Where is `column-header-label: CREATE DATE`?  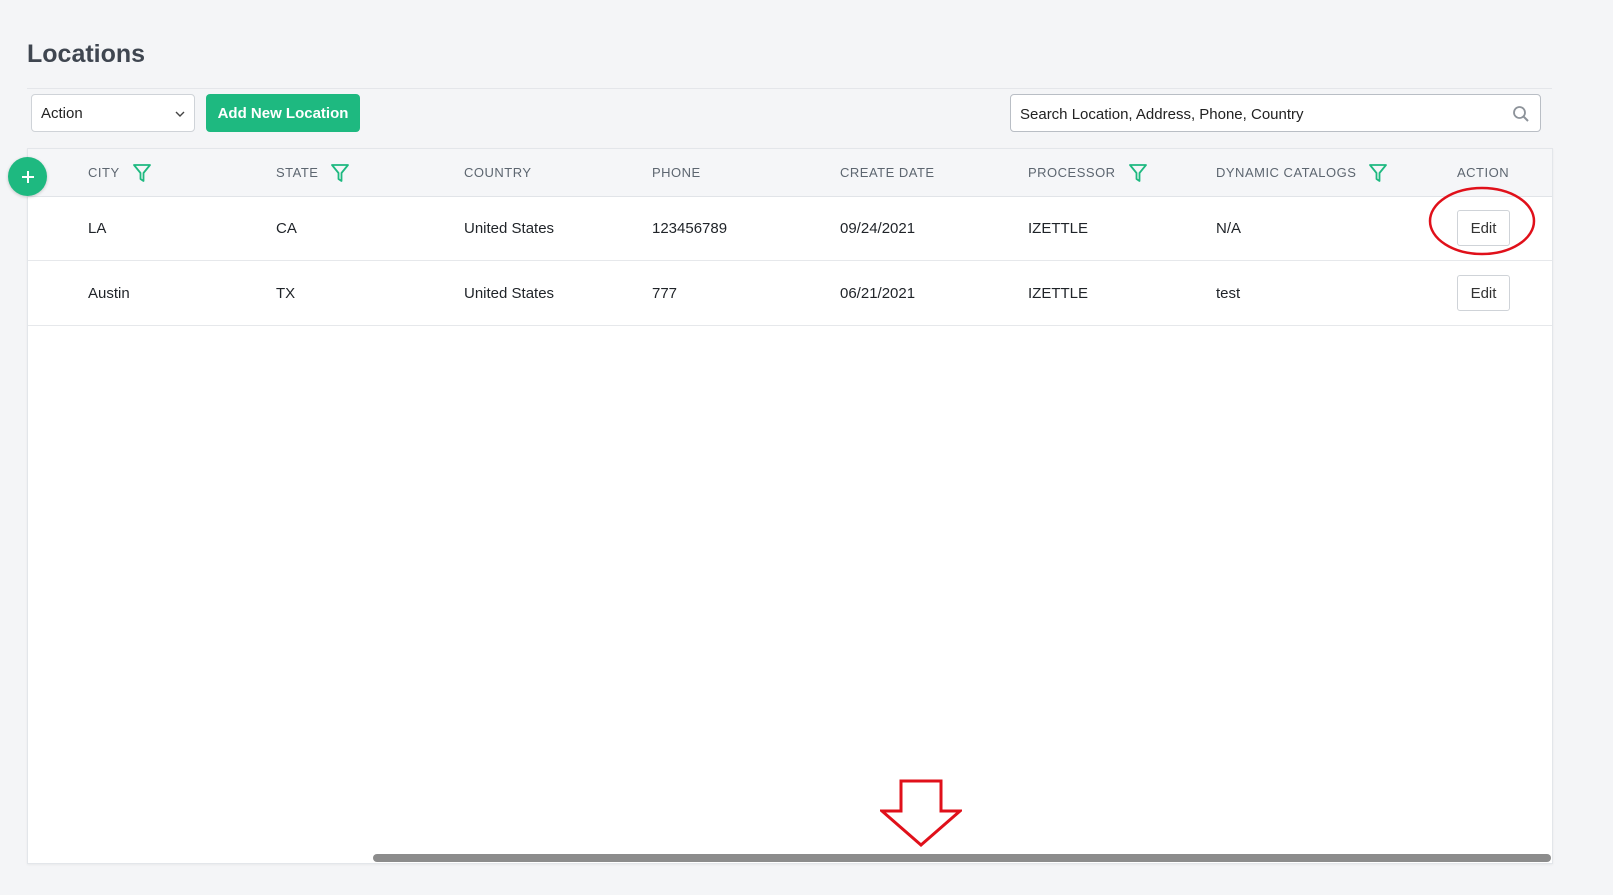 column-header-label: CREATE DATE is located at coordinates (887, 172).